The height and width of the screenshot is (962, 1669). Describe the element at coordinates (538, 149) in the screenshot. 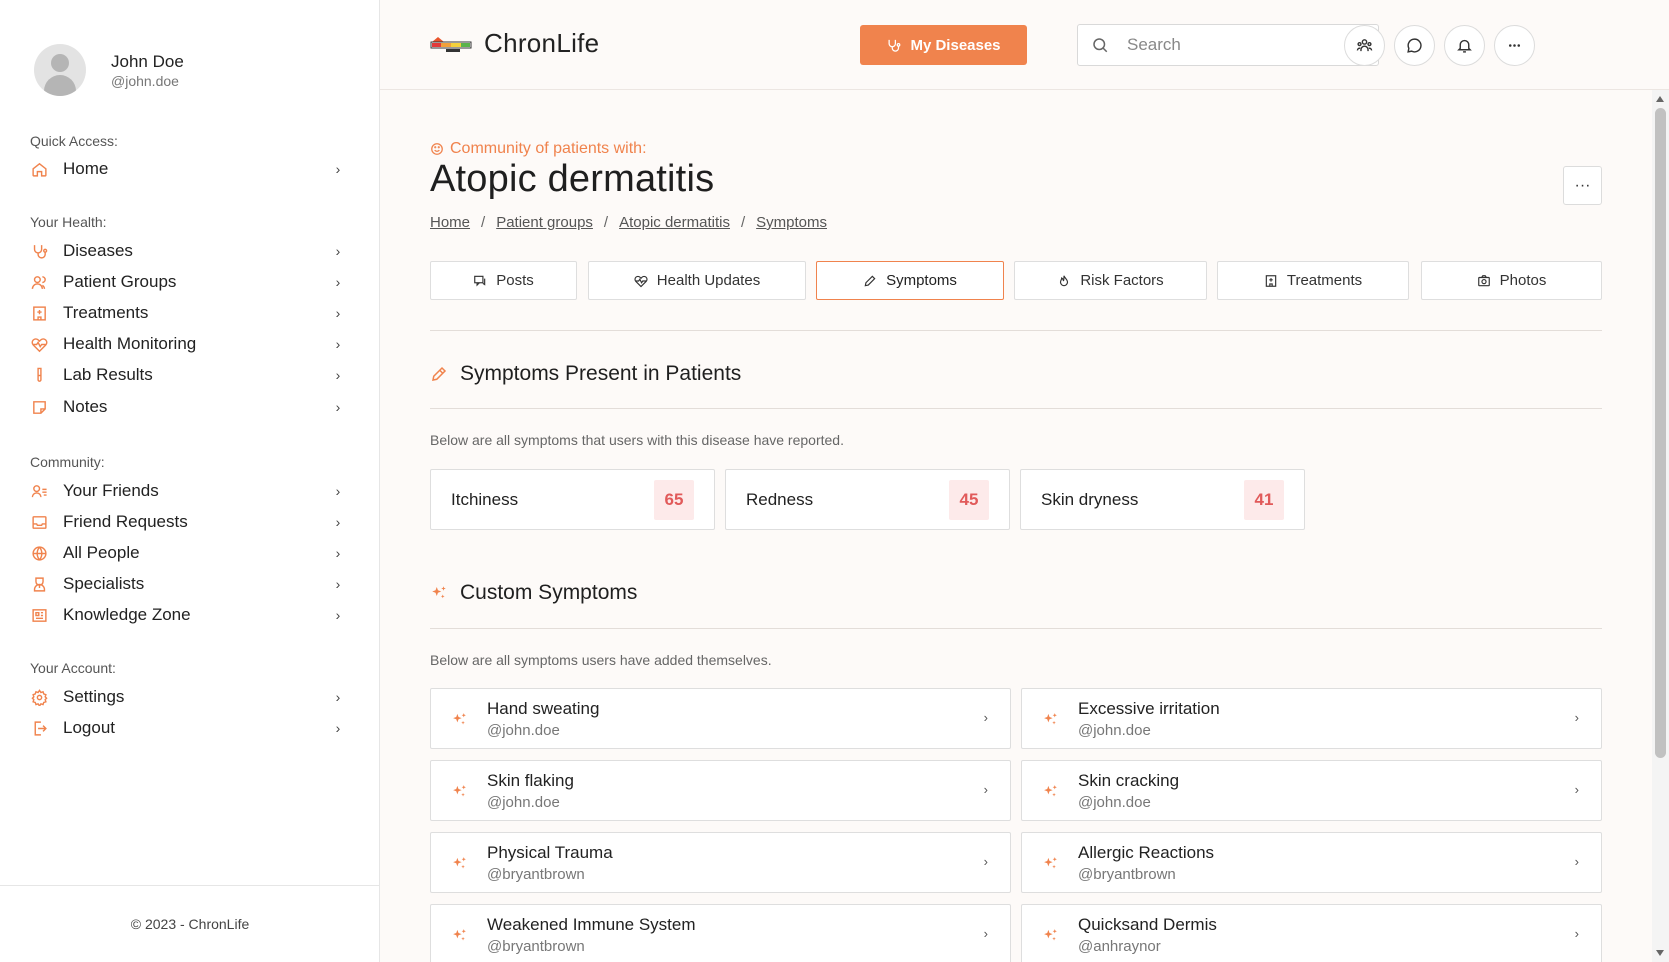

I see `community-label: Community of patients with:` at that location.